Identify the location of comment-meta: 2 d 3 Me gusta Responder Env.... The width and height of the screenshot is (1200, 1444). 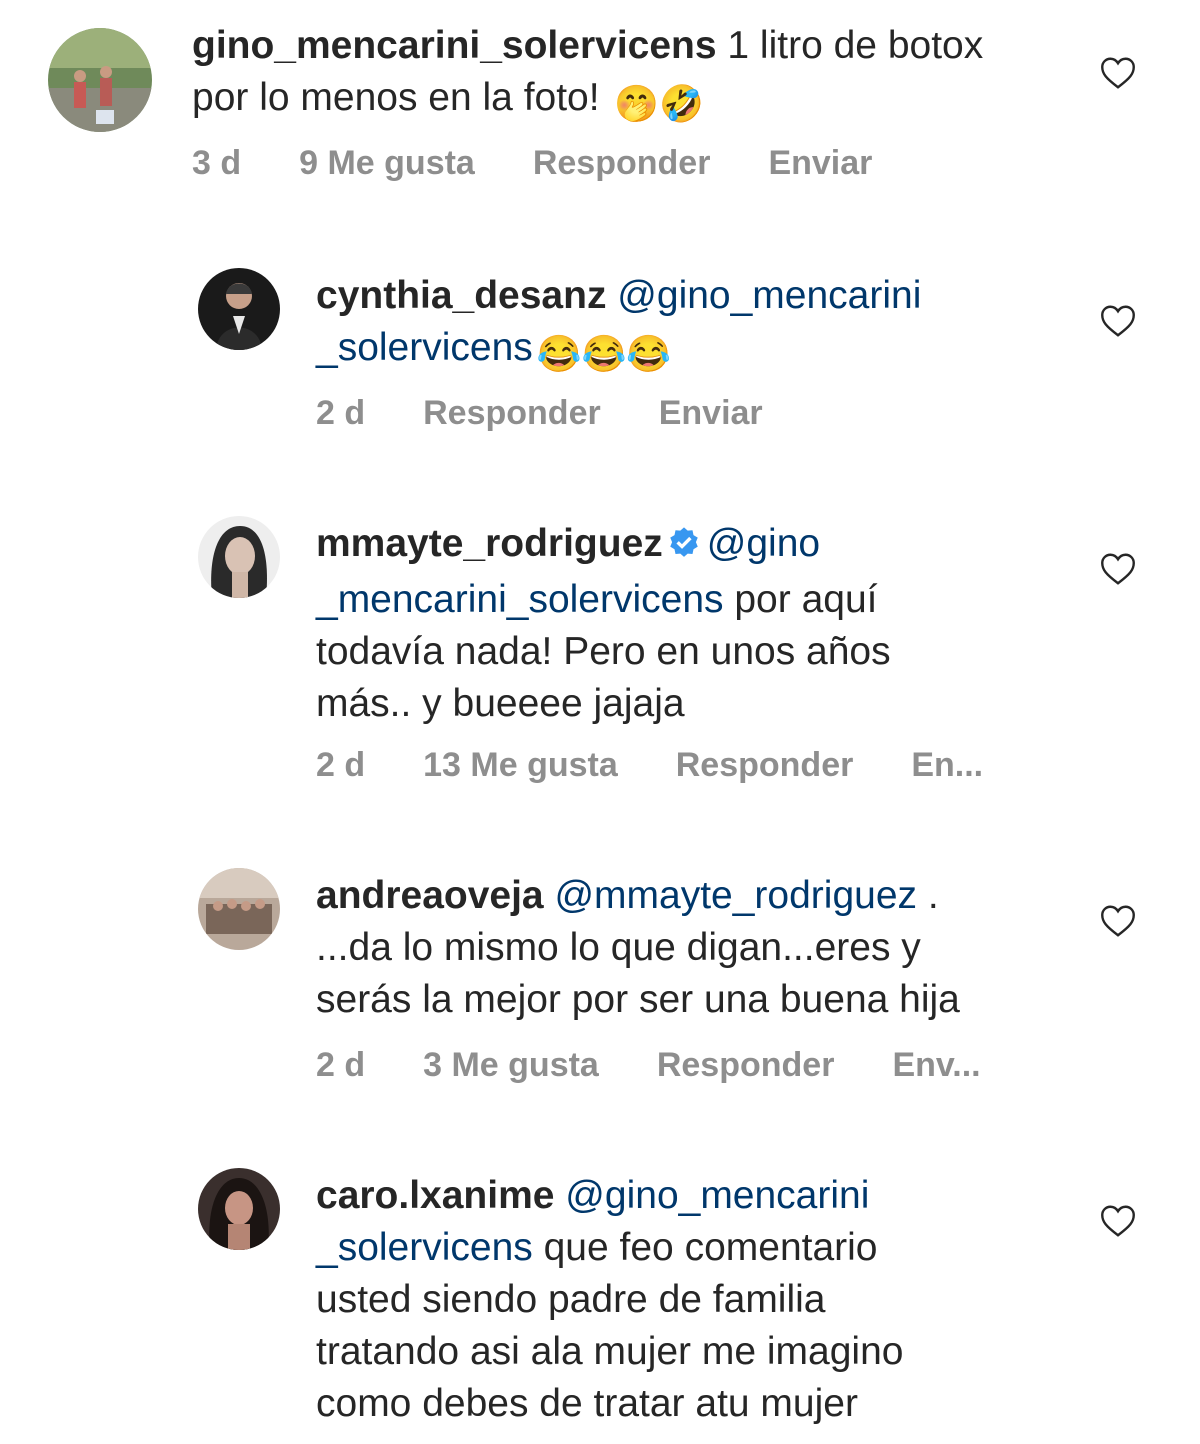
(677, 1065).